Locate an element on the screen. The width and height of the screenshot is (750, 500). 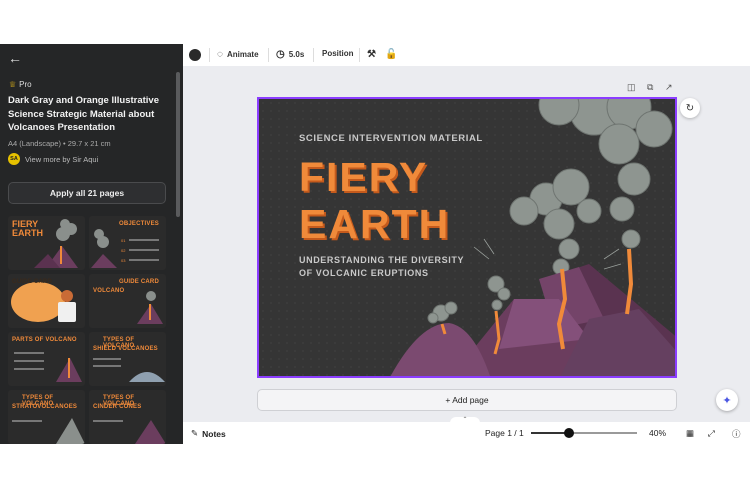
thumbnail-1-title: FIERY EARTH is located at coordinates (27, 228).